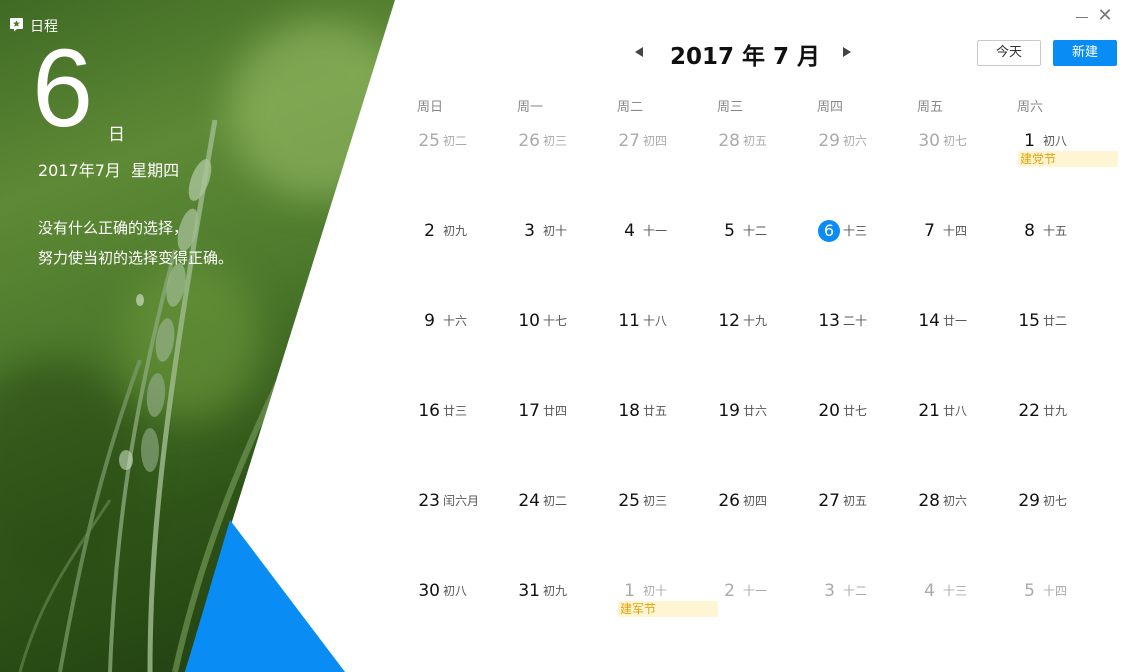 Image resolution: width=1128 pixels, height=672 pixels. What do you see at coordinates (929, 411) in the screenshot?
I see `day-number: 21` at bounding box center [929, 411].